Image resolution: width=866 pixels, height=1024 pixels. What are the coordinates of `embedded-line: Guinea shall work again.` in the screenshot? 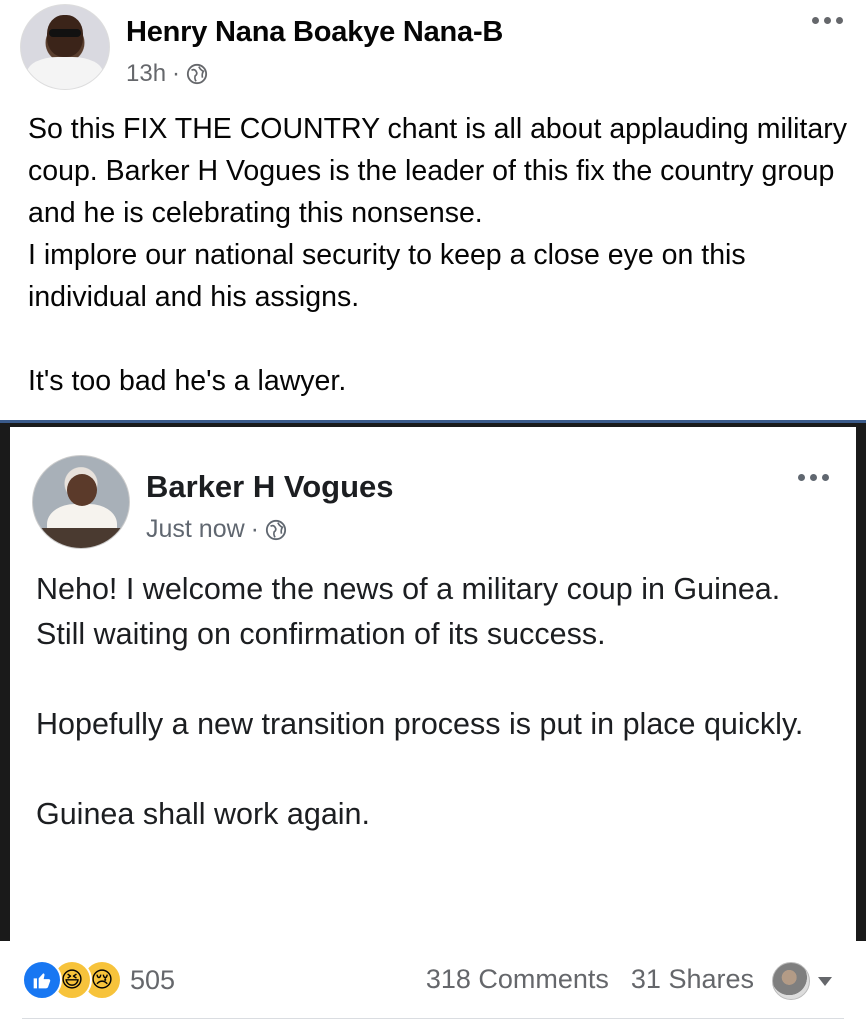 It's located at (203, 814).